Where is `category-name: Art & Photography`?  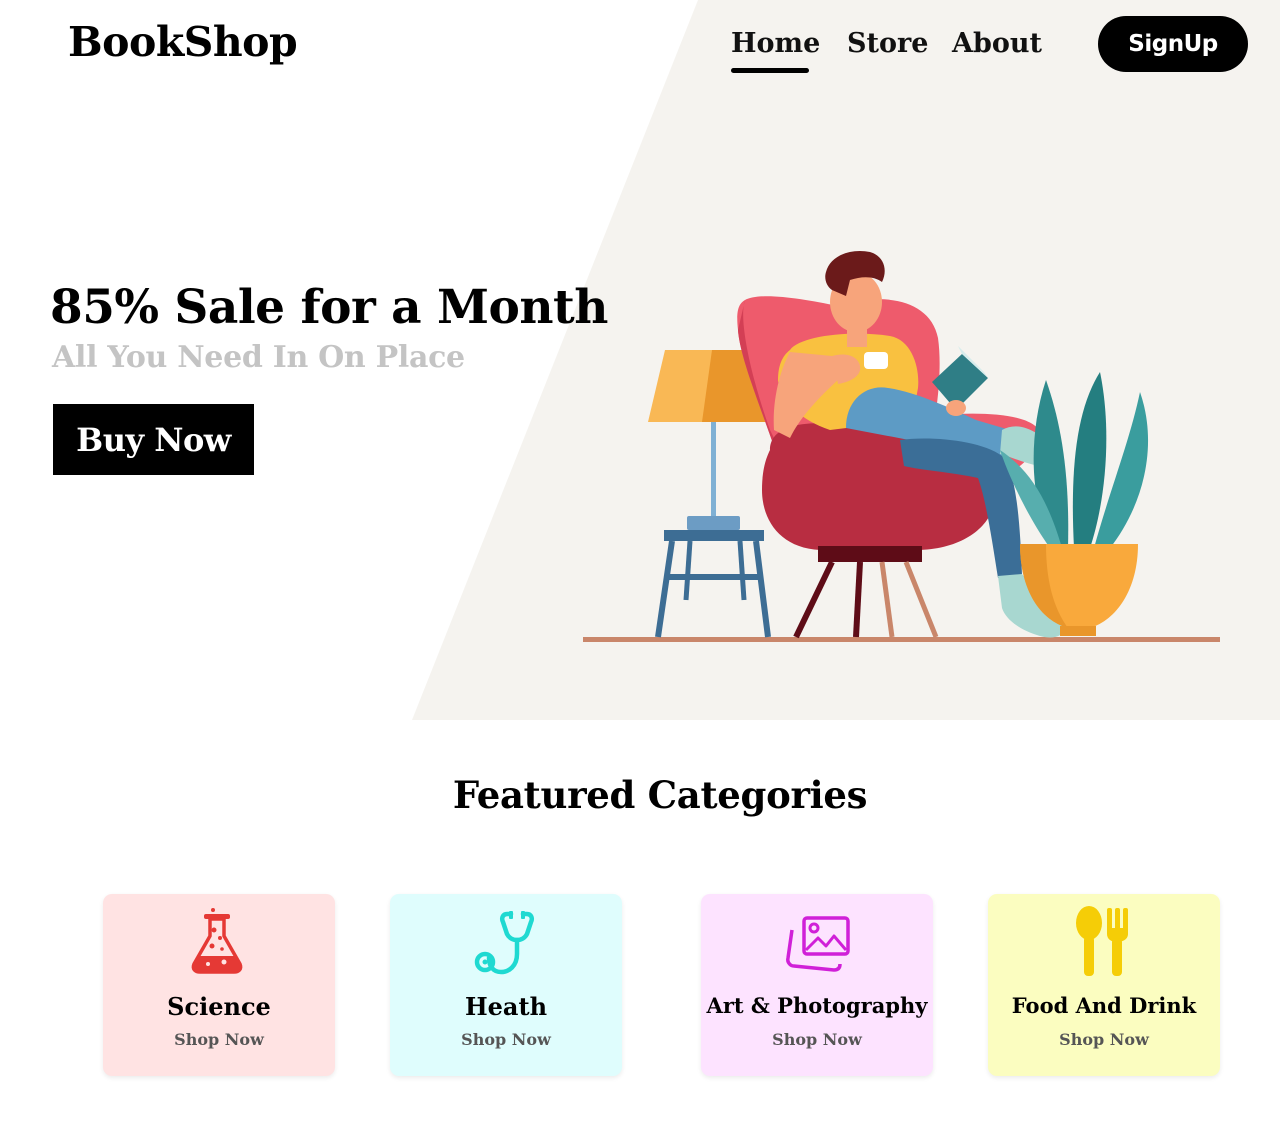 category-name: Art & Photography is located at coordinates (817, 1005).